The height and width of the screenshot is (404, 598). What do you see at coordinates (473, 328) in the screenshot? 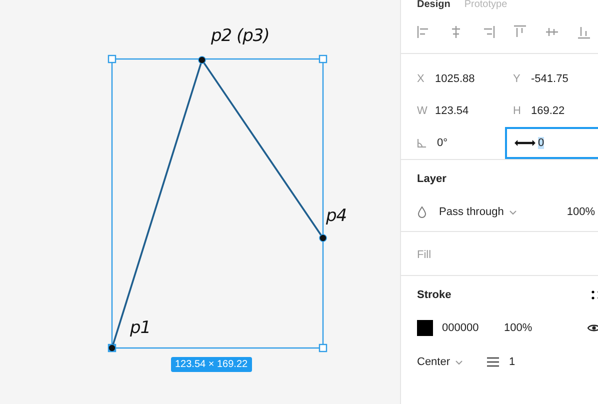
I see `hex-value: 000000` at bounding box center [473, 328].